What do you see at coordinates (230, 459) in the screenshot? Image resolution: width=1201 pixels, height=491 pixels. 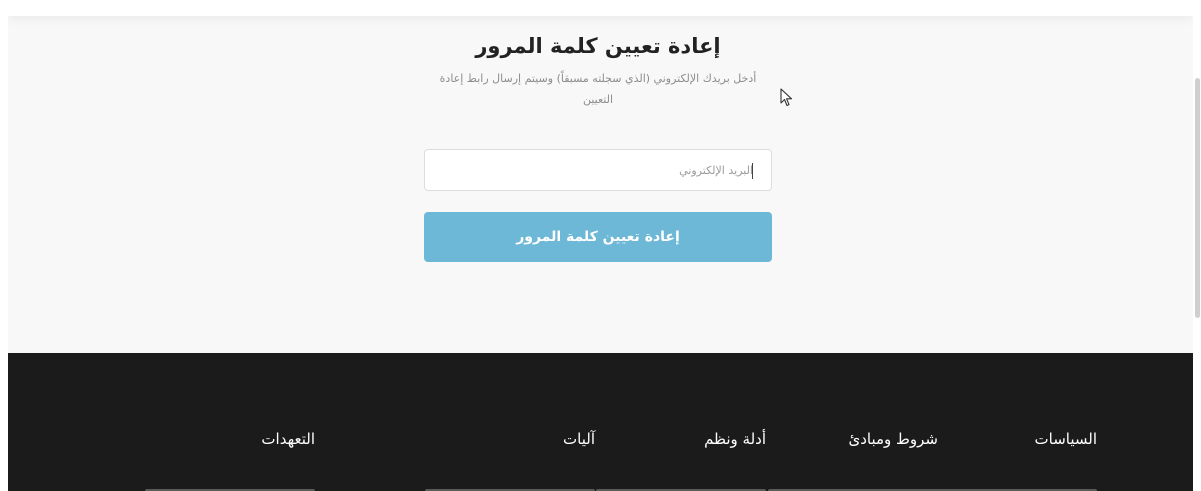 I see `footer-column-commitments: التعهدات` at bounding box center [230, 459].